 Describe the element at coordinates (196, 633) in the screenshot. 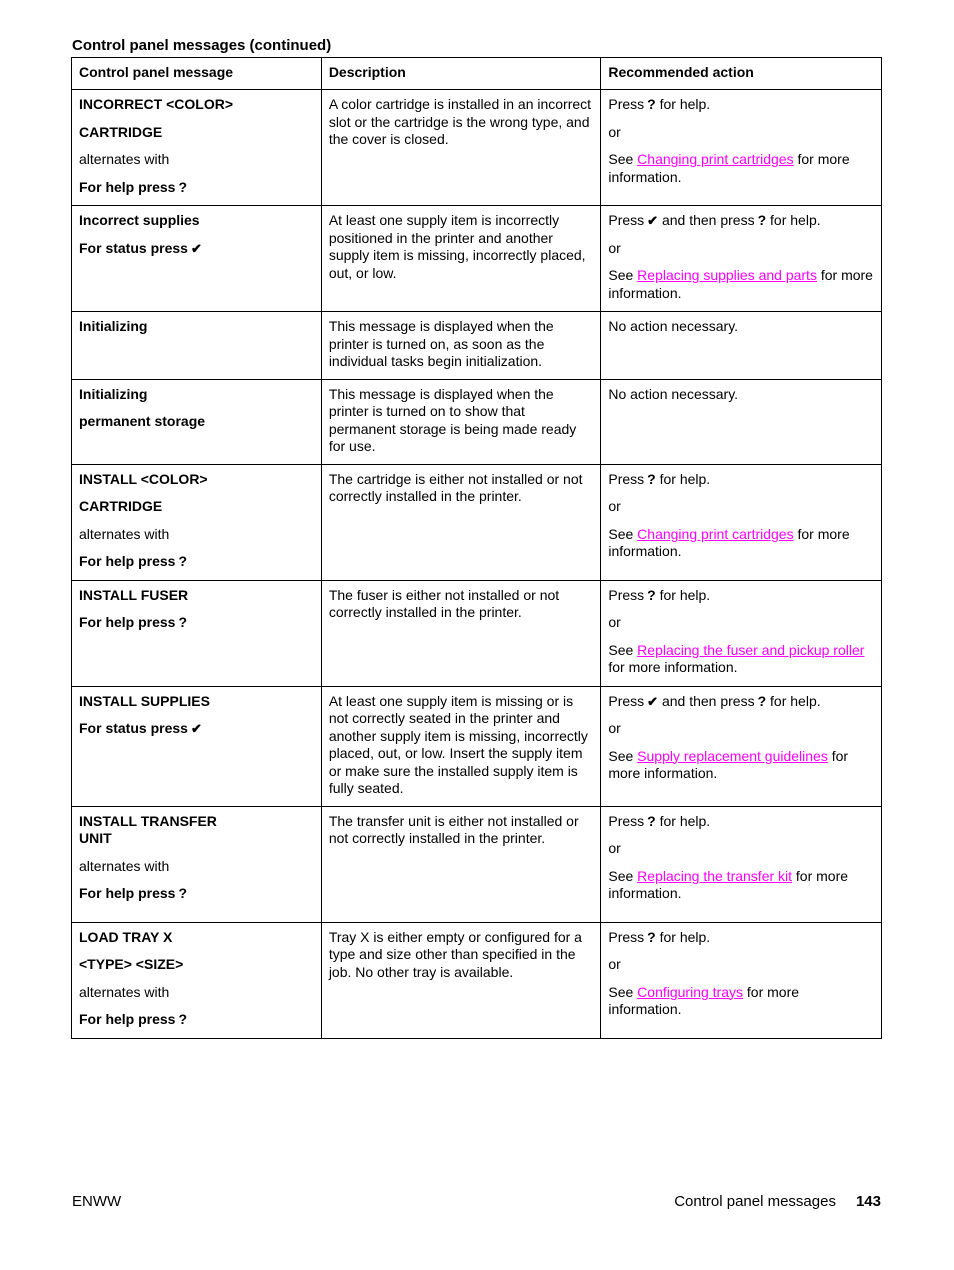

I see `message-cell: INSTALL FUSER For help press?` at that location.